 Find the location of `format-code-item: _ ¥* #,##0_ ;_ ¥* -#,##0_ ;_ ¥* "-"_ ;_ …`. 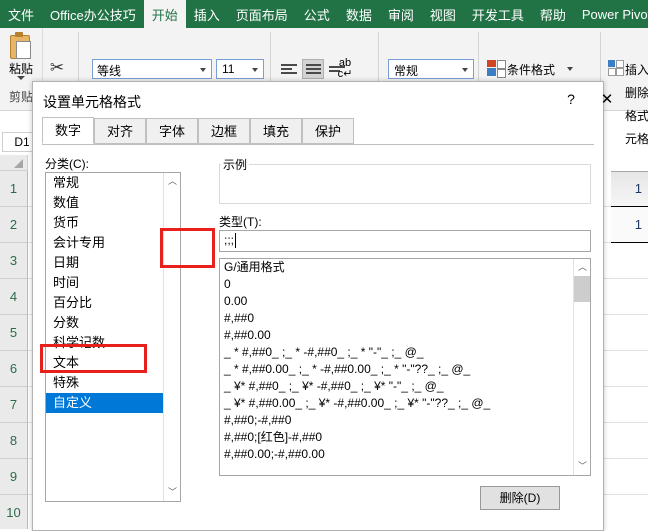

format-code-item: _ ¥* #,##0_ ;_ ¥* -#,##0_ ;_ ¥* "-"_ ;_ … is located at coordinates (405, 386).